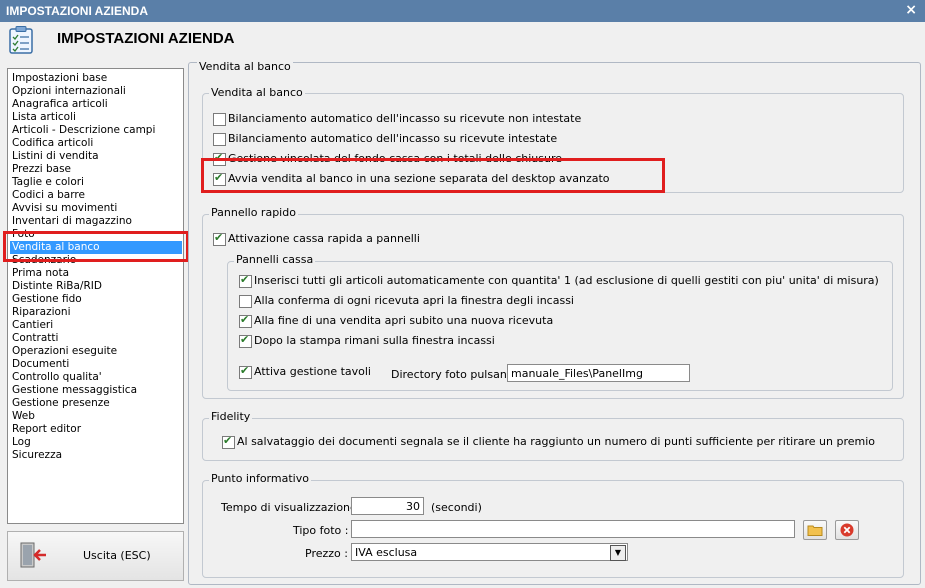  Describe the element at coordinates (275, 259) in the screenshot. I see `group-pannelli-cassa-title: Pannelli cassa` at that location.